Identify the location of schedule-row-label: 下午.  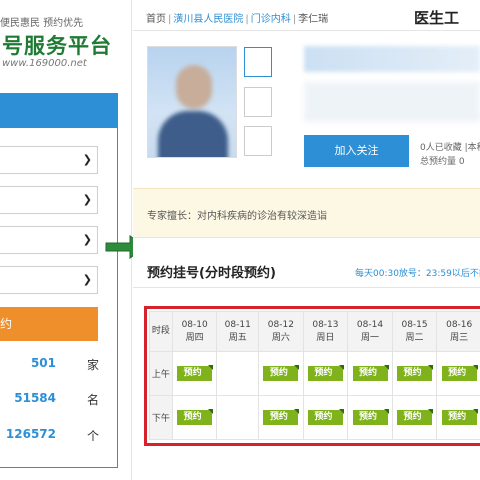
(161, 417).